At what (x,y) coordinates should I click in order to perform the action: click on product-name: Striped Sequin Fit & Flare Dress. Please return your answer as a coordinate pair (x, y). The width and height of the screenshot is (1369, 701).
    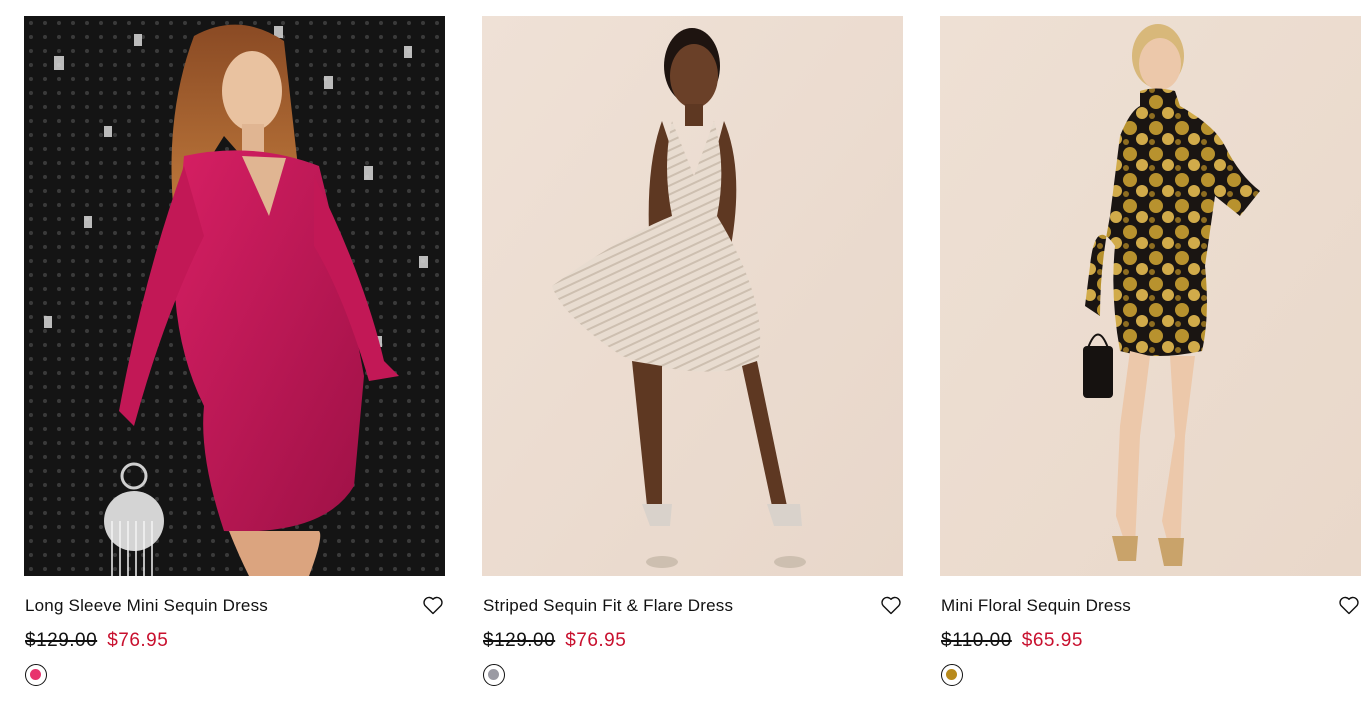
    Looking at the image, I should click on (608, 606).